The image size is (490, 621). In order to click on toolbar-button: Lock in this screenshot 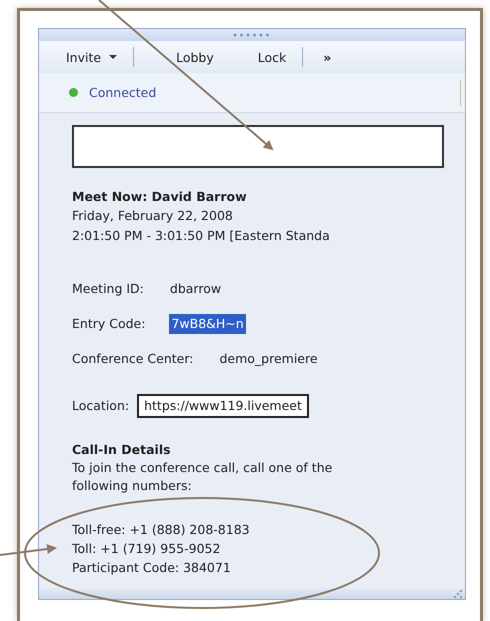, I will do `click(272, 57)`.